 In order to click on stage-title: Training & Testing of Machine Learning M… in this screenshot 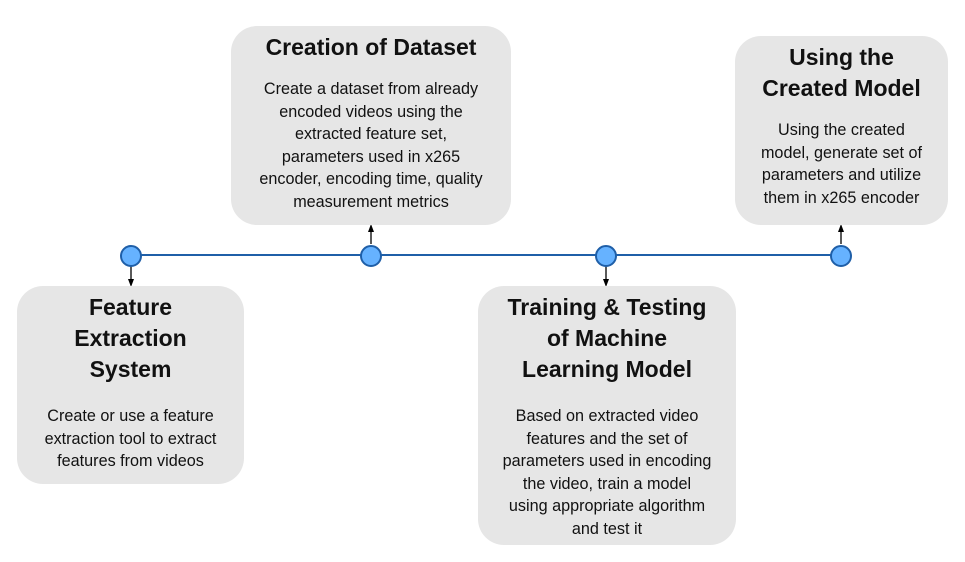, I will do `click(607, 338)`.